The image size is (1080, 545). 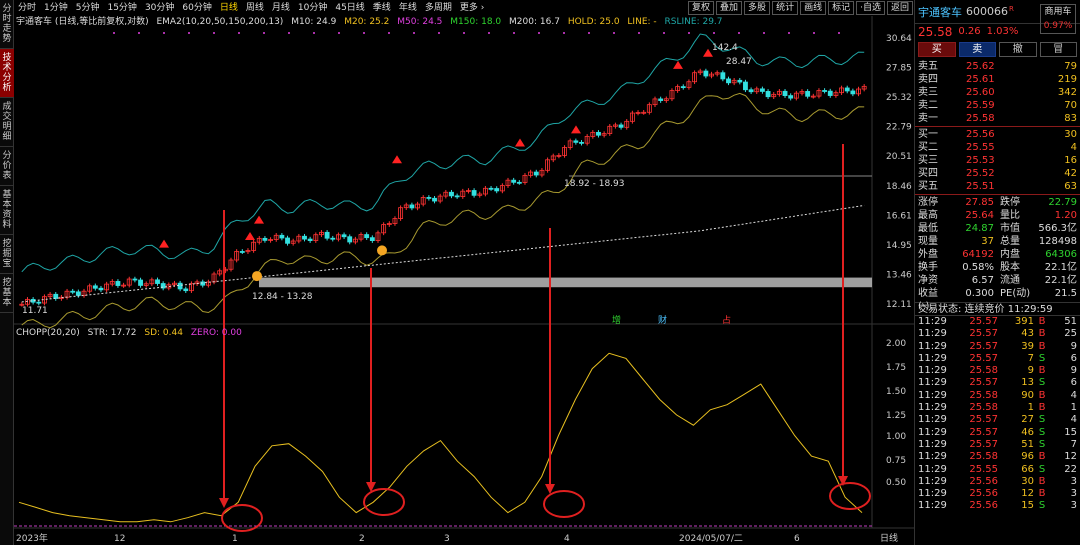 What do you see at coordinates (159, 8) in the screenshot?
I see `period-tab: 30分钟` at bounding box center [159, 8].